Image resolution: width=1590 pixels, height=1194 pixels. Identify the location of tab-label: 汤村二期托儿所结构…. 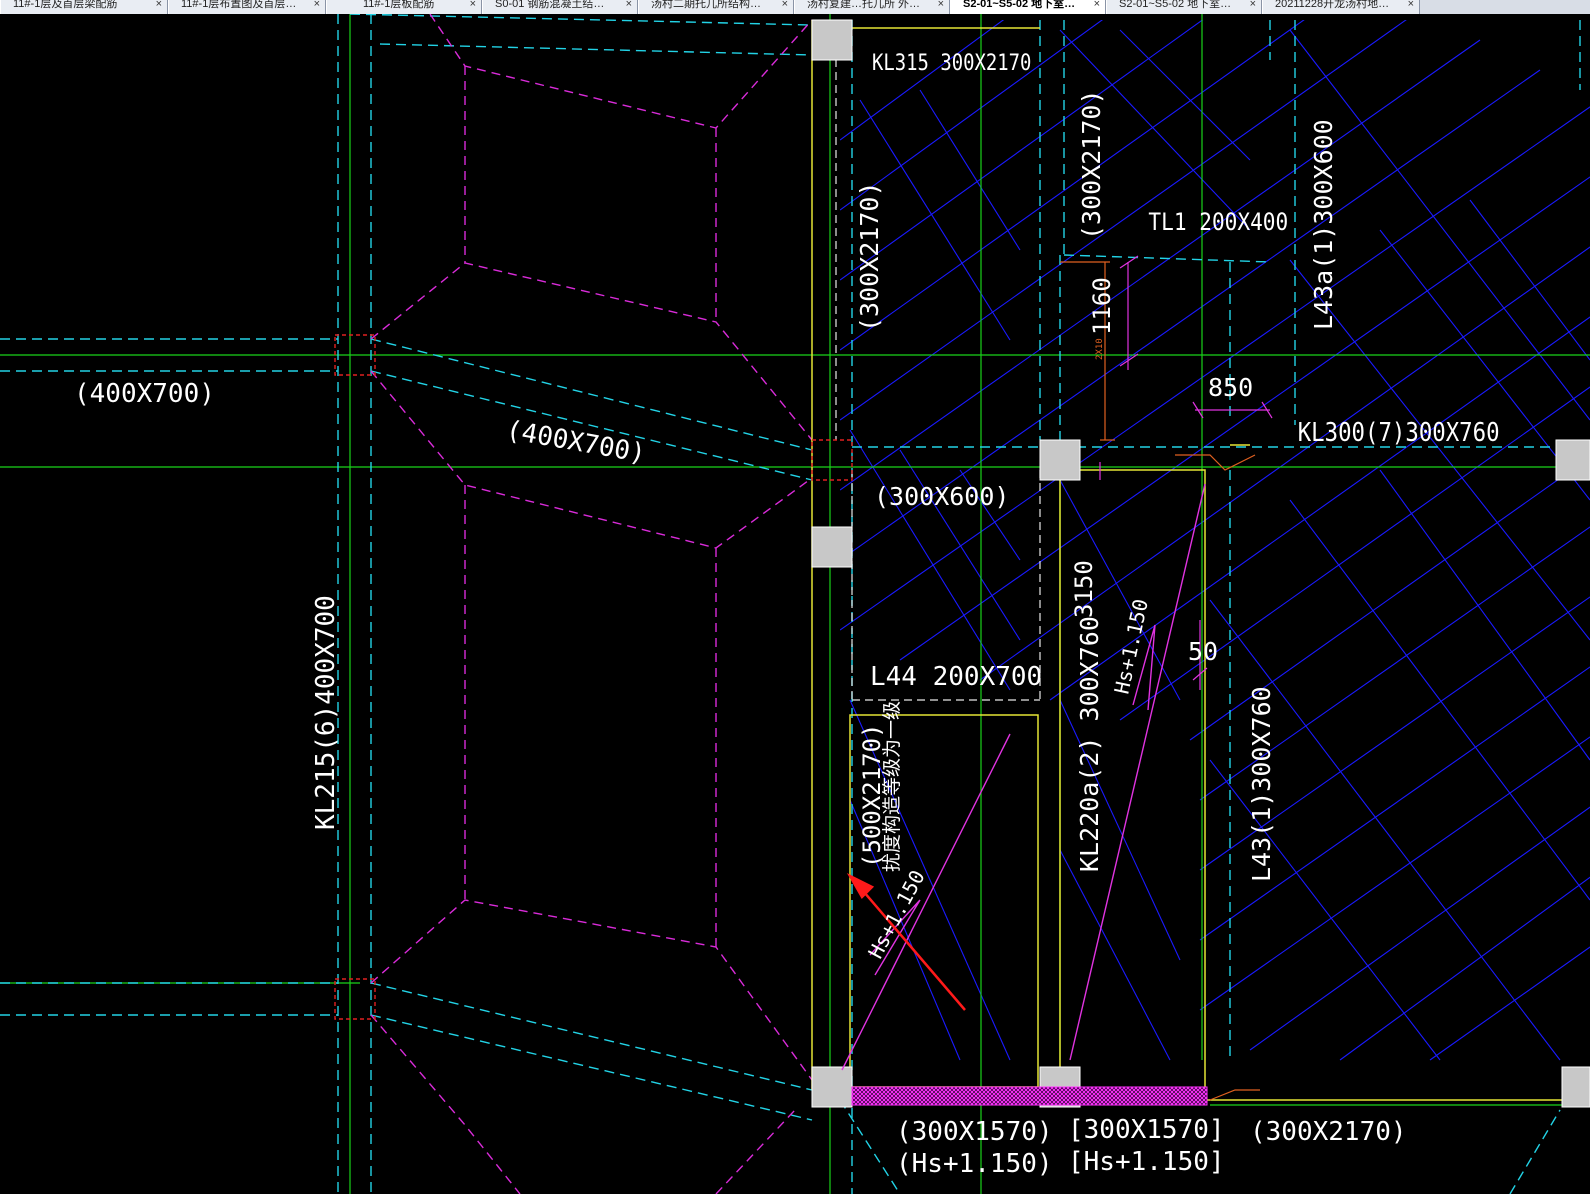
(706, 5).